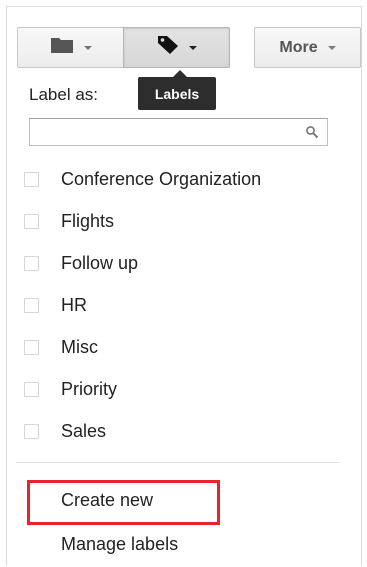 The height and width of the screenshot is (567, 367). I want to click on label-option-conference-organization: Conference Organization, so click(180, 179).